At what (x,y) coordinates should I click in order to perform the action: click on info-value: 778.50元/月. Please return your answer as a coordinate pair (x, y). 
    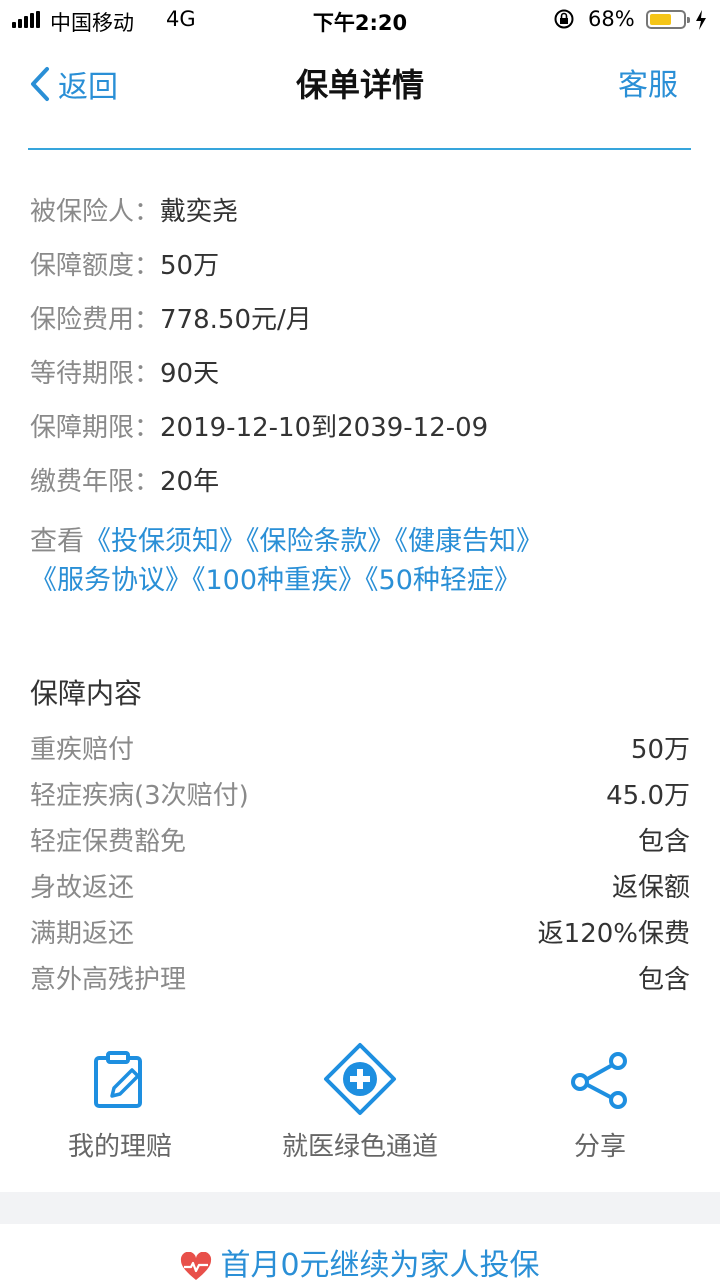
    Looking at the image, I should click on (236, 320).